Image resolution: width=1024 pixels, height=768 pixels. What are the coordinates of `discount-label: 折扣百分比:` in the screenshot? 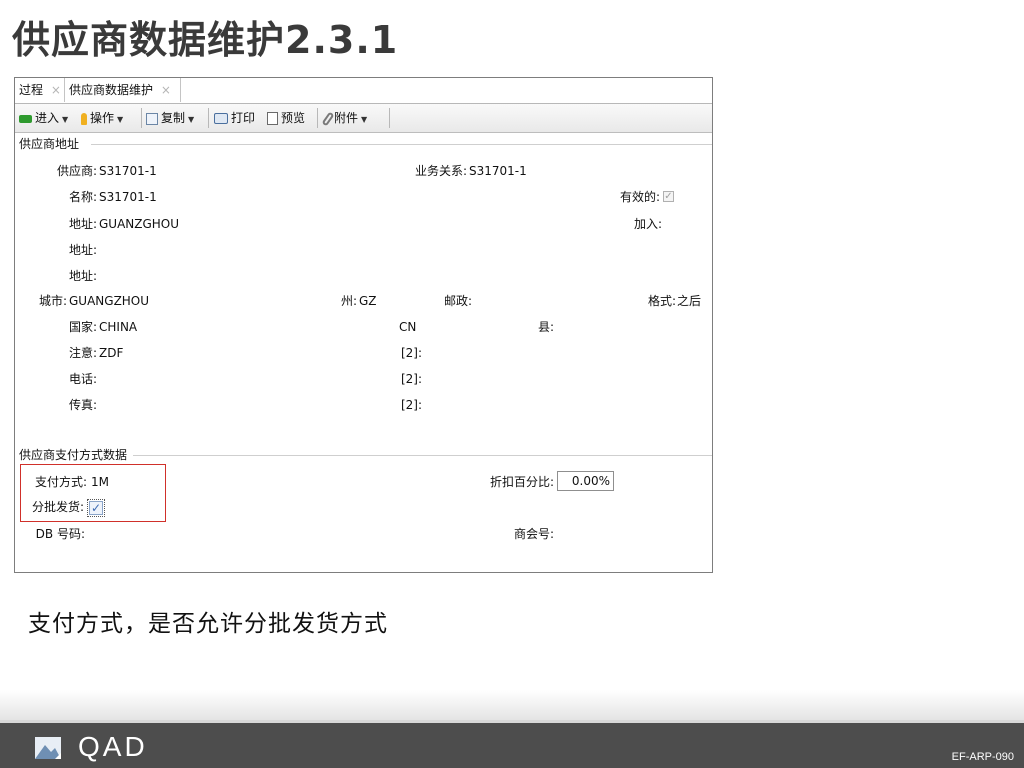 It's located at (521, 482).